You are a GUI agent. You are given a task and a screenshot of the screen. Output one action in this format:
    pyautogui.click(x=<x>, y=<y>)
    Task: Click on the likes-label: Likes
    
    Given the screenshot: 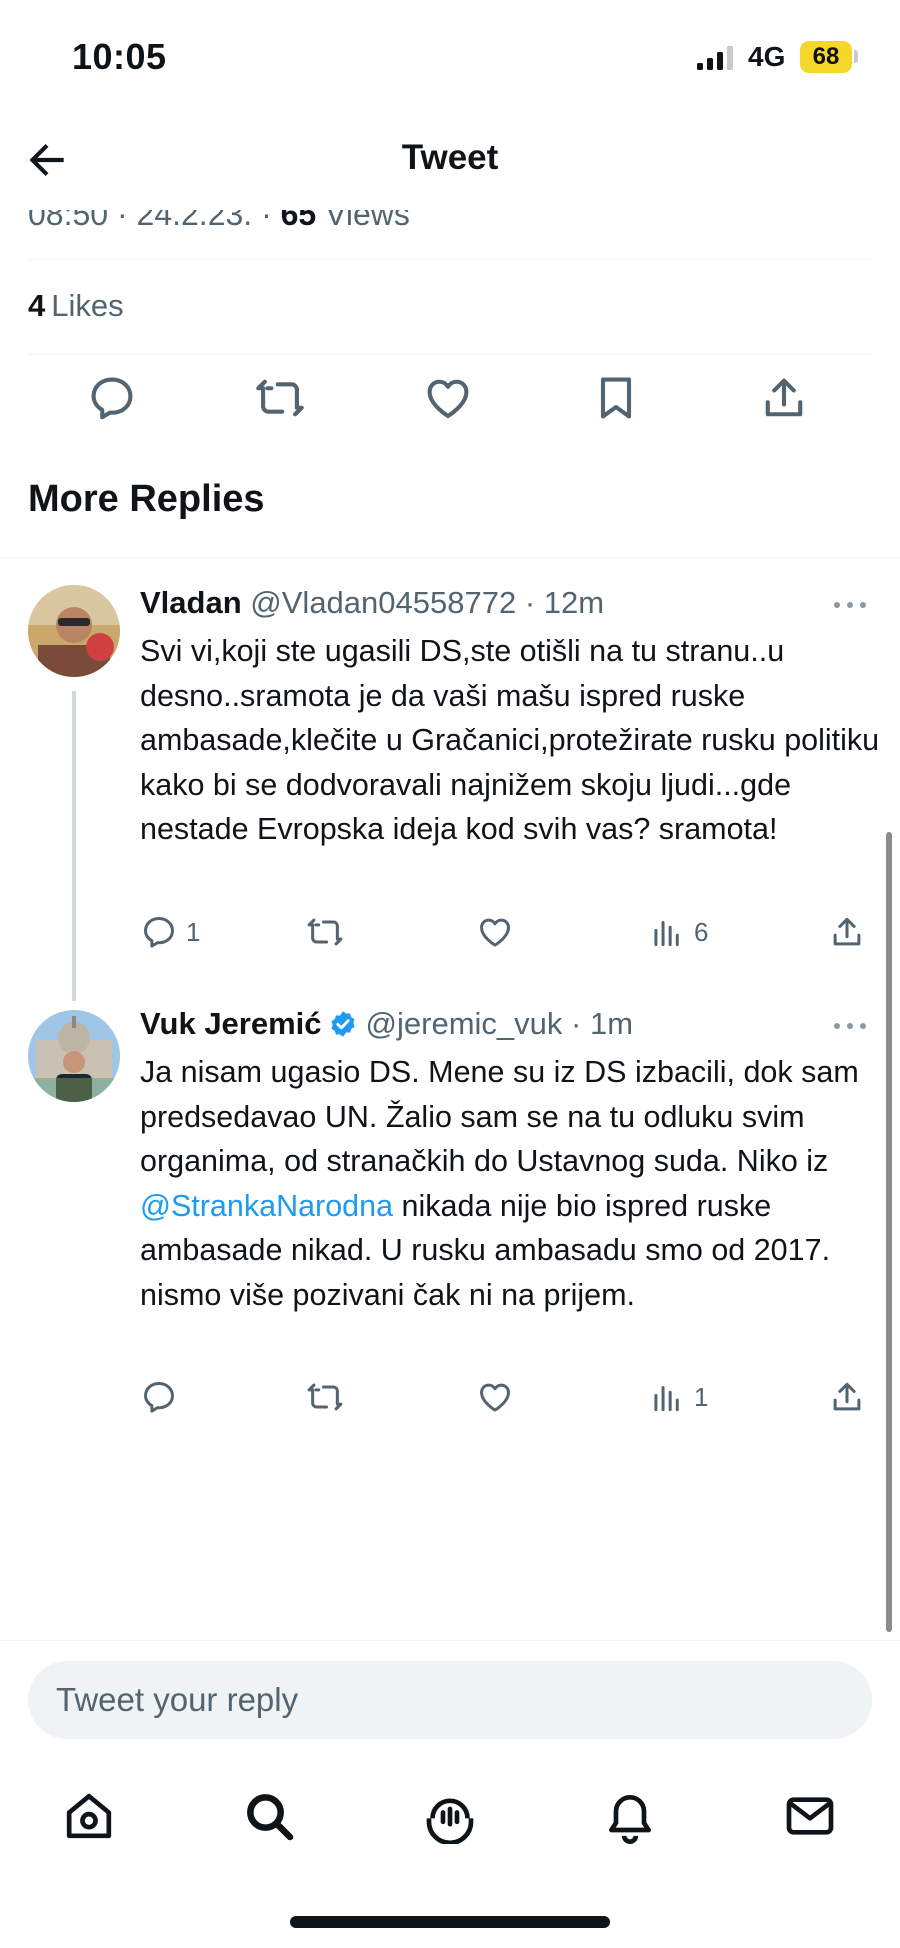 What is the action you would take?
    pyautogui.click(x=87, y=305)
    